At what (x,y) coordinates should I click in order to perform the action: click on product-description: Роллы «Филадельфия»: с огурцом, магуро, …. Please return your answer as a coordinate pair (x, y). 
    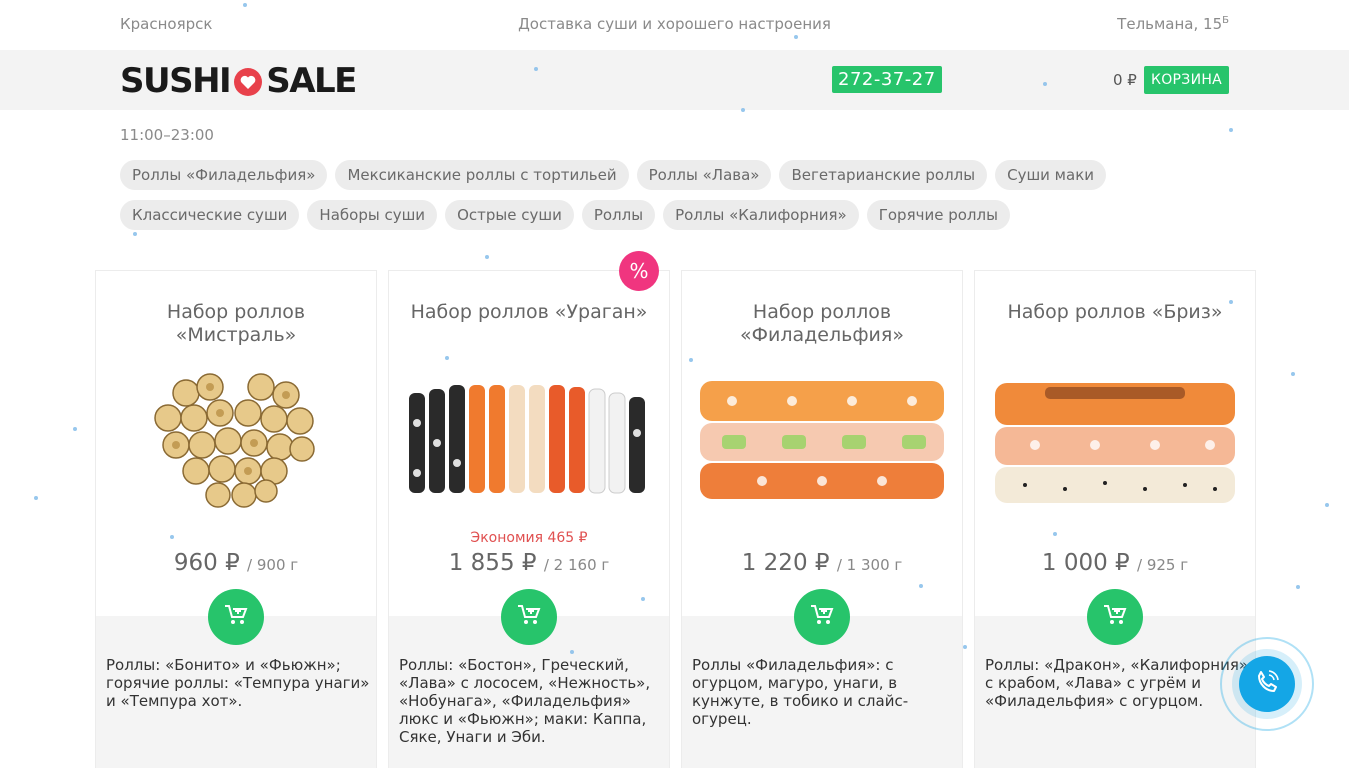
    Looking at the image, I should click on (800, 692).